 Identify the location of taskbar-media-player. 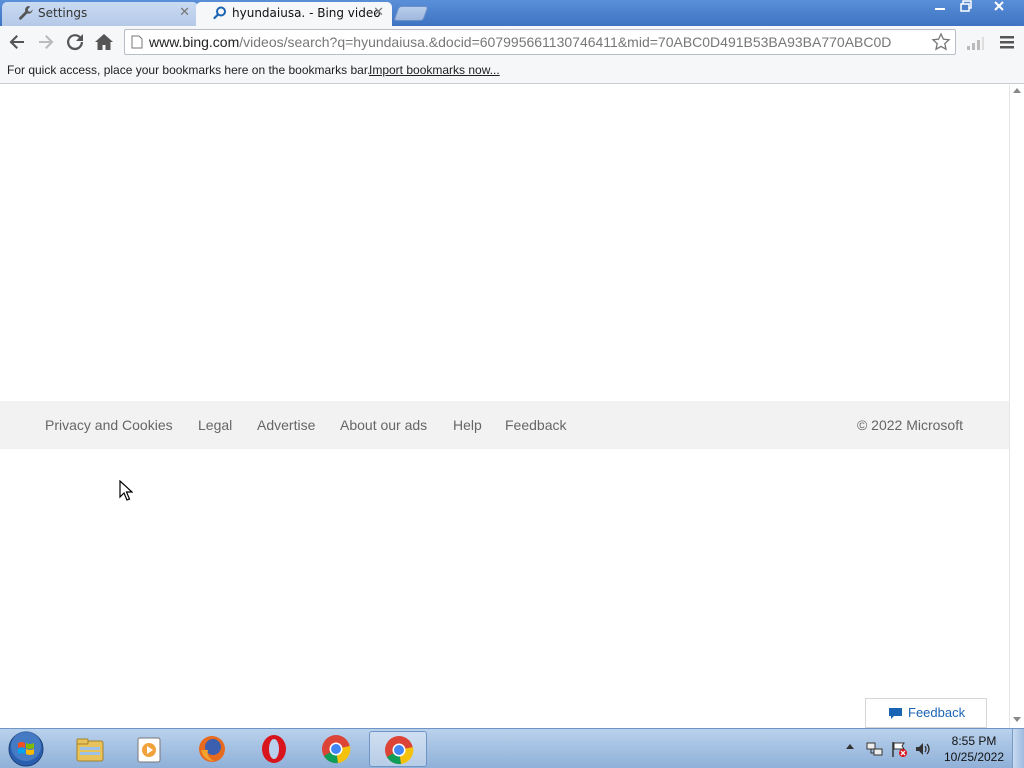
(150, 749).